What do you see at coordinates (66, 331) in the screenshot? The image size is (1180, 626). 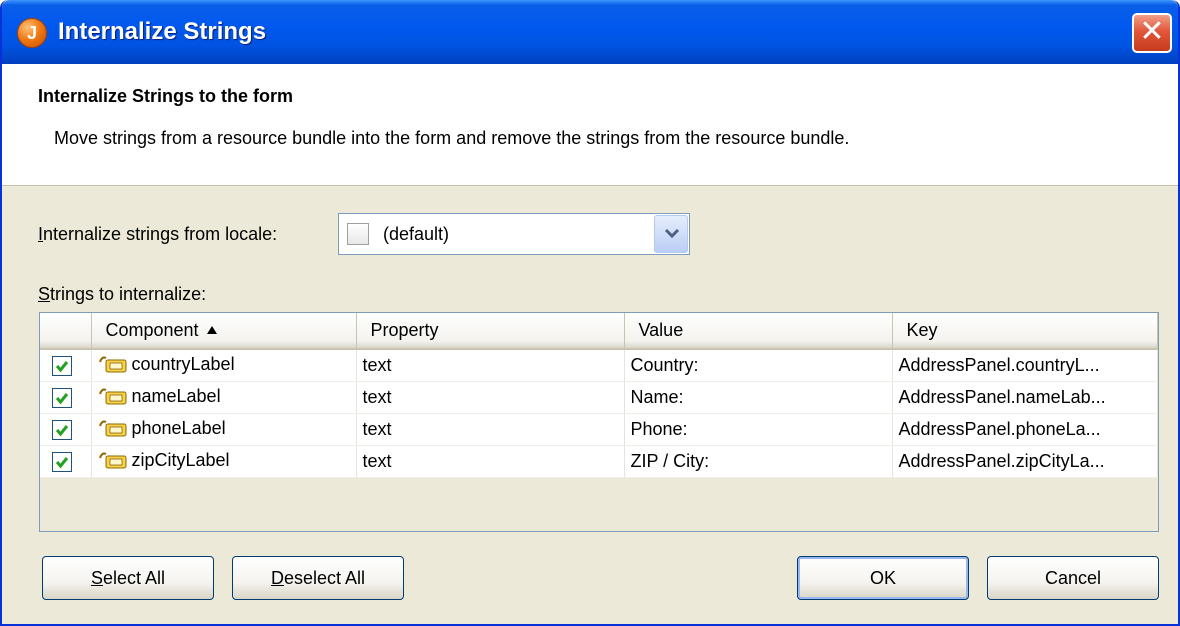 I see `column-header-select` at bounding box center [66, 331].